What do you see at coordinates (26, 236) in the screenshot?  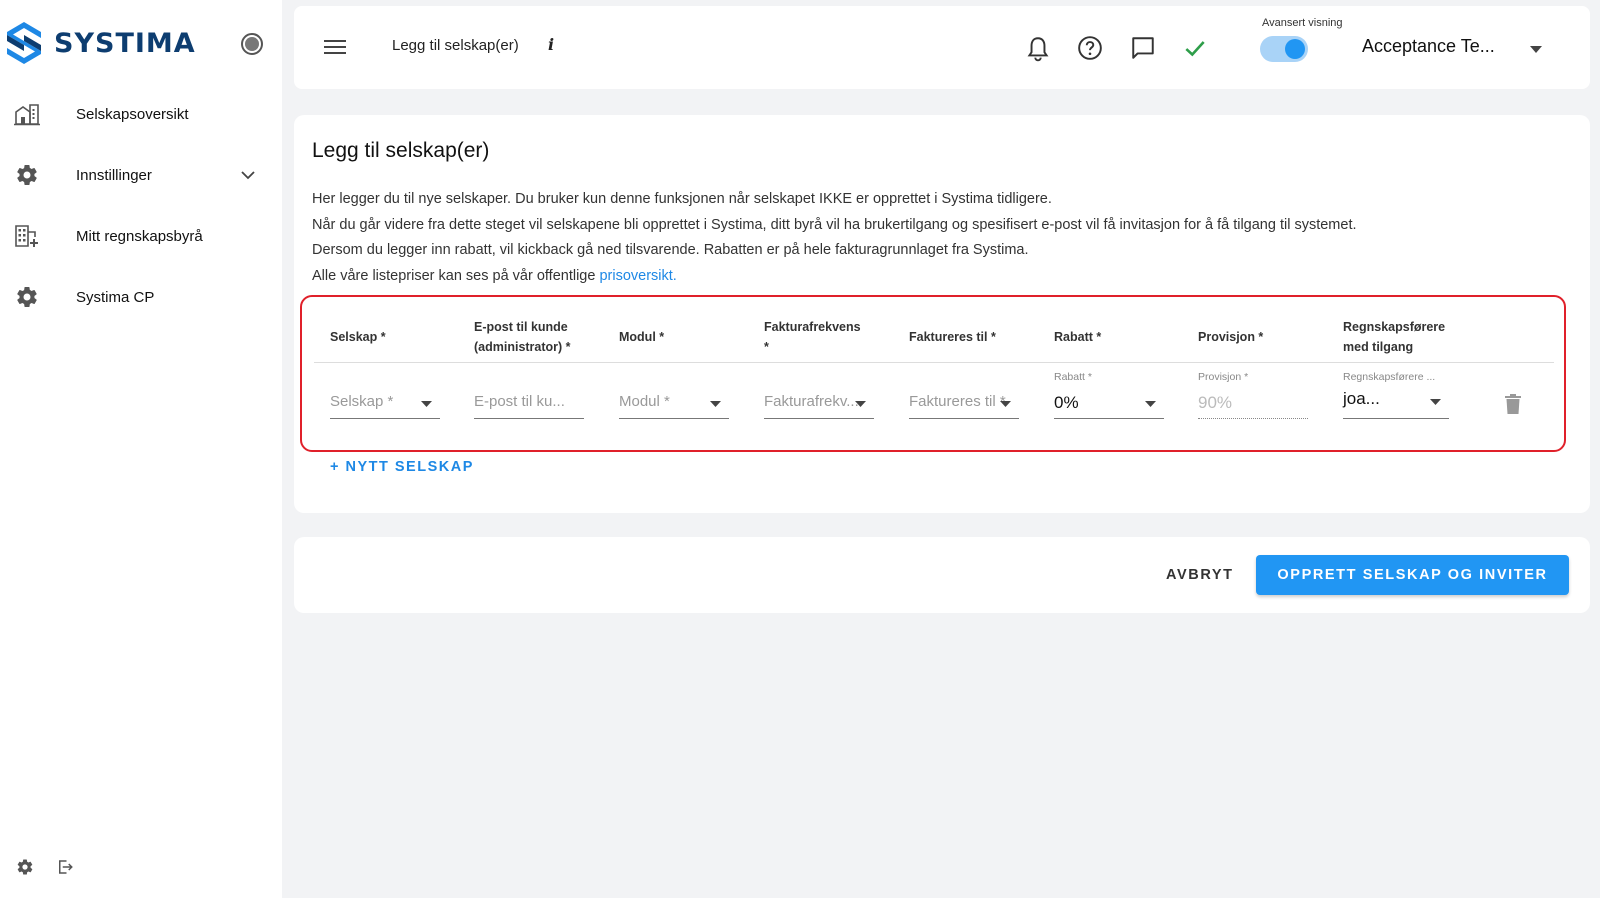 I see `office-add-icon` at bounding box center [26, 236].